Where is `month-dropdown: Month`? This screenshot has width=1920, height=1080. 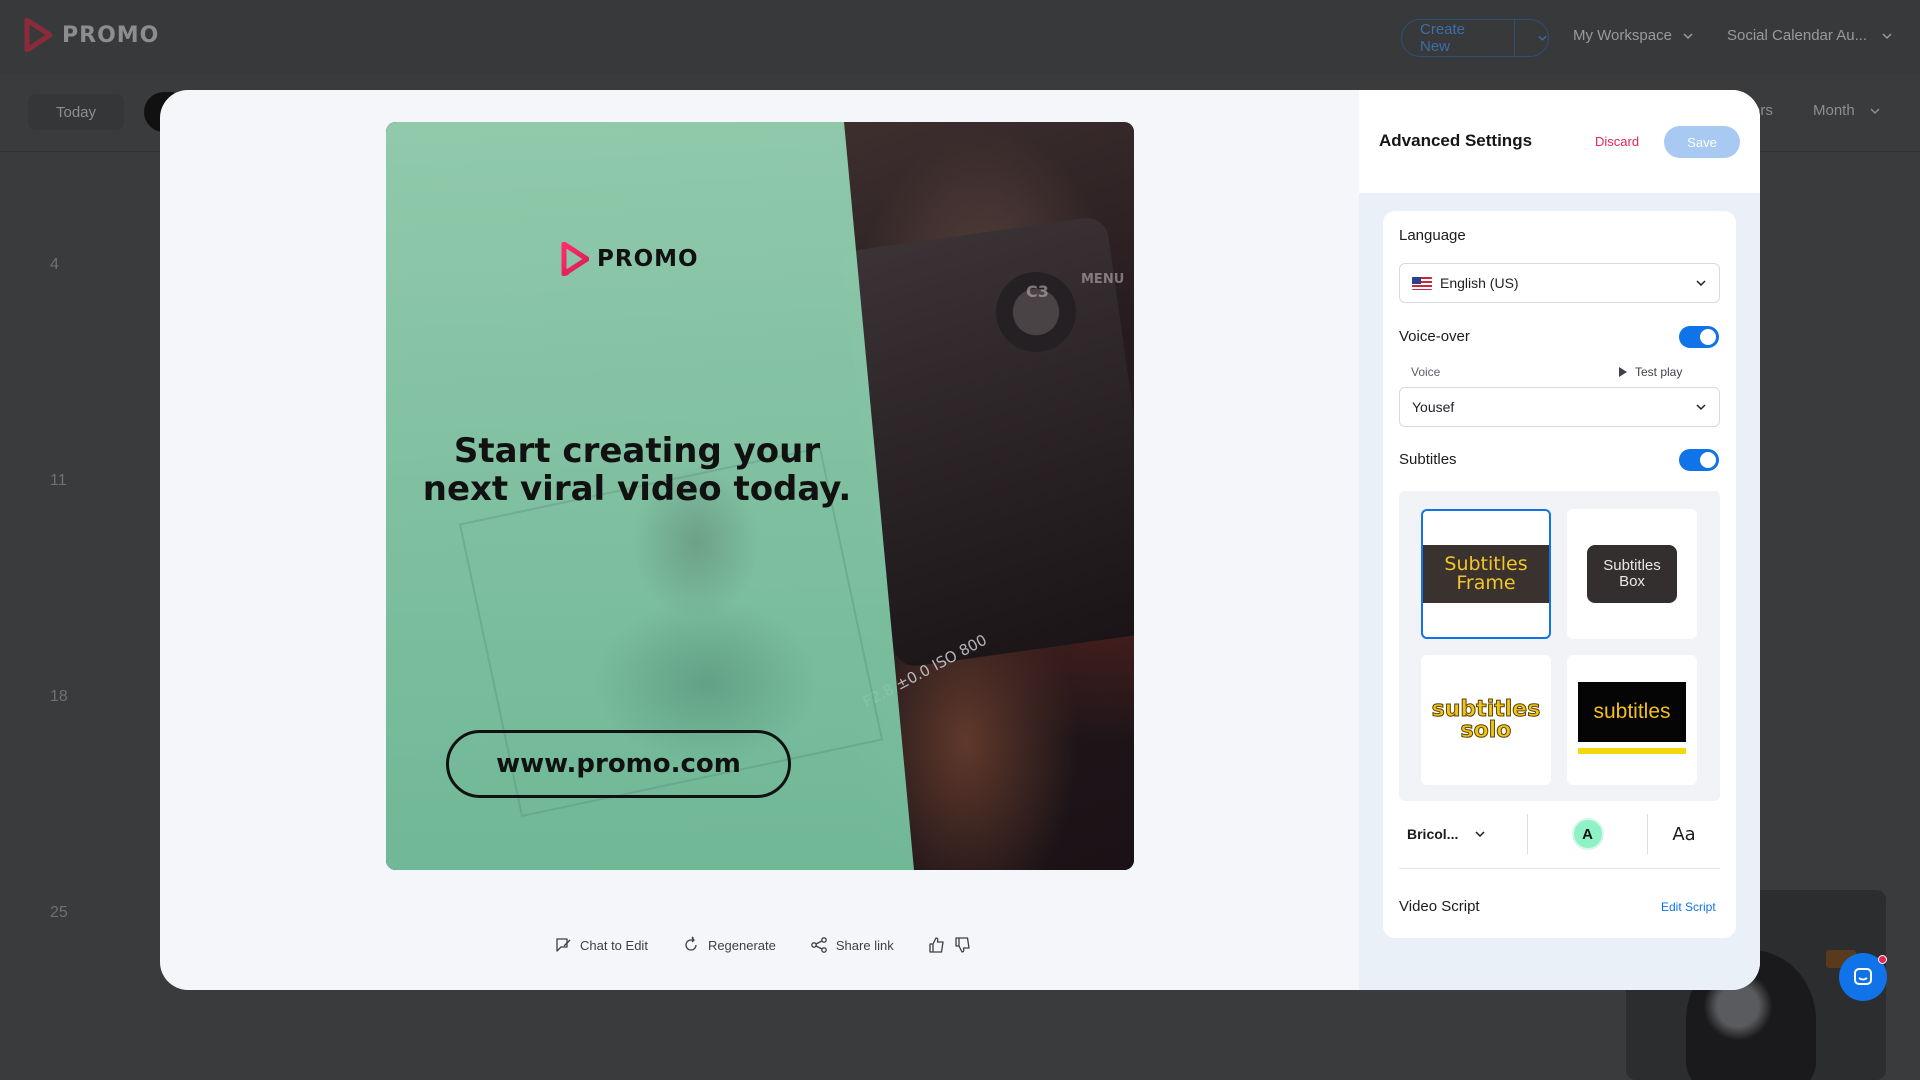 month-dropdown: Month is located at coordinates (1847, 110).